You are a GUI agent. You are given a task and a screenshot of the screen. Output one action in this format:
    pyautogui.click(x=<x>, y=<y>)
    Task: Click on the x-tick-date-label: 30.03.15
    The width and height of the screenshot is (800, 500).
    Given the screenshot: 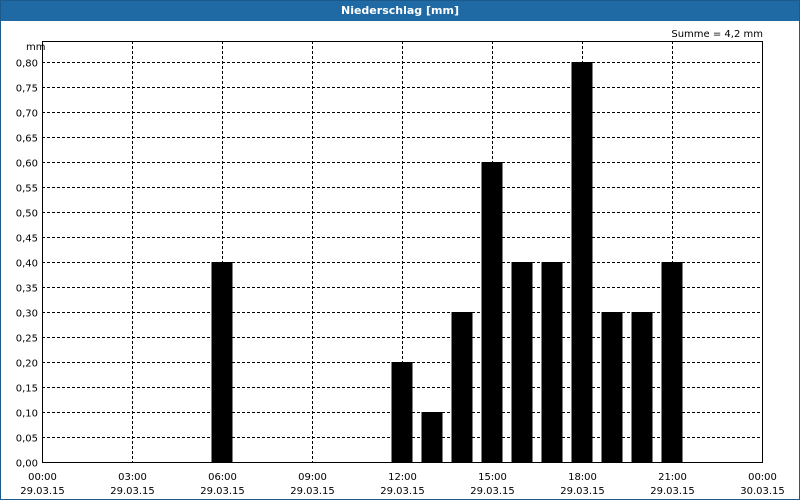 What is the action you would take?
    pyautogui.click(x=762, y=491)
    